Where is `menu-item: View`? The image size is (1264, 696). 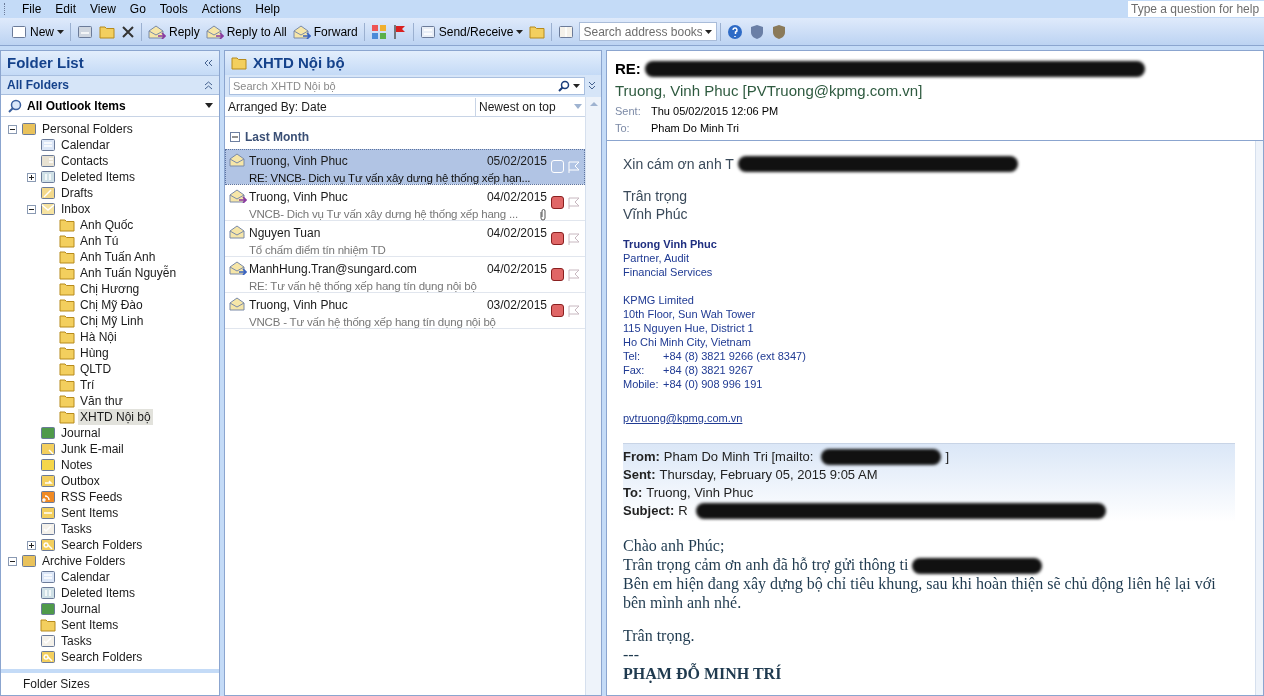 menu-item: View is located at coordinates (103, 9).